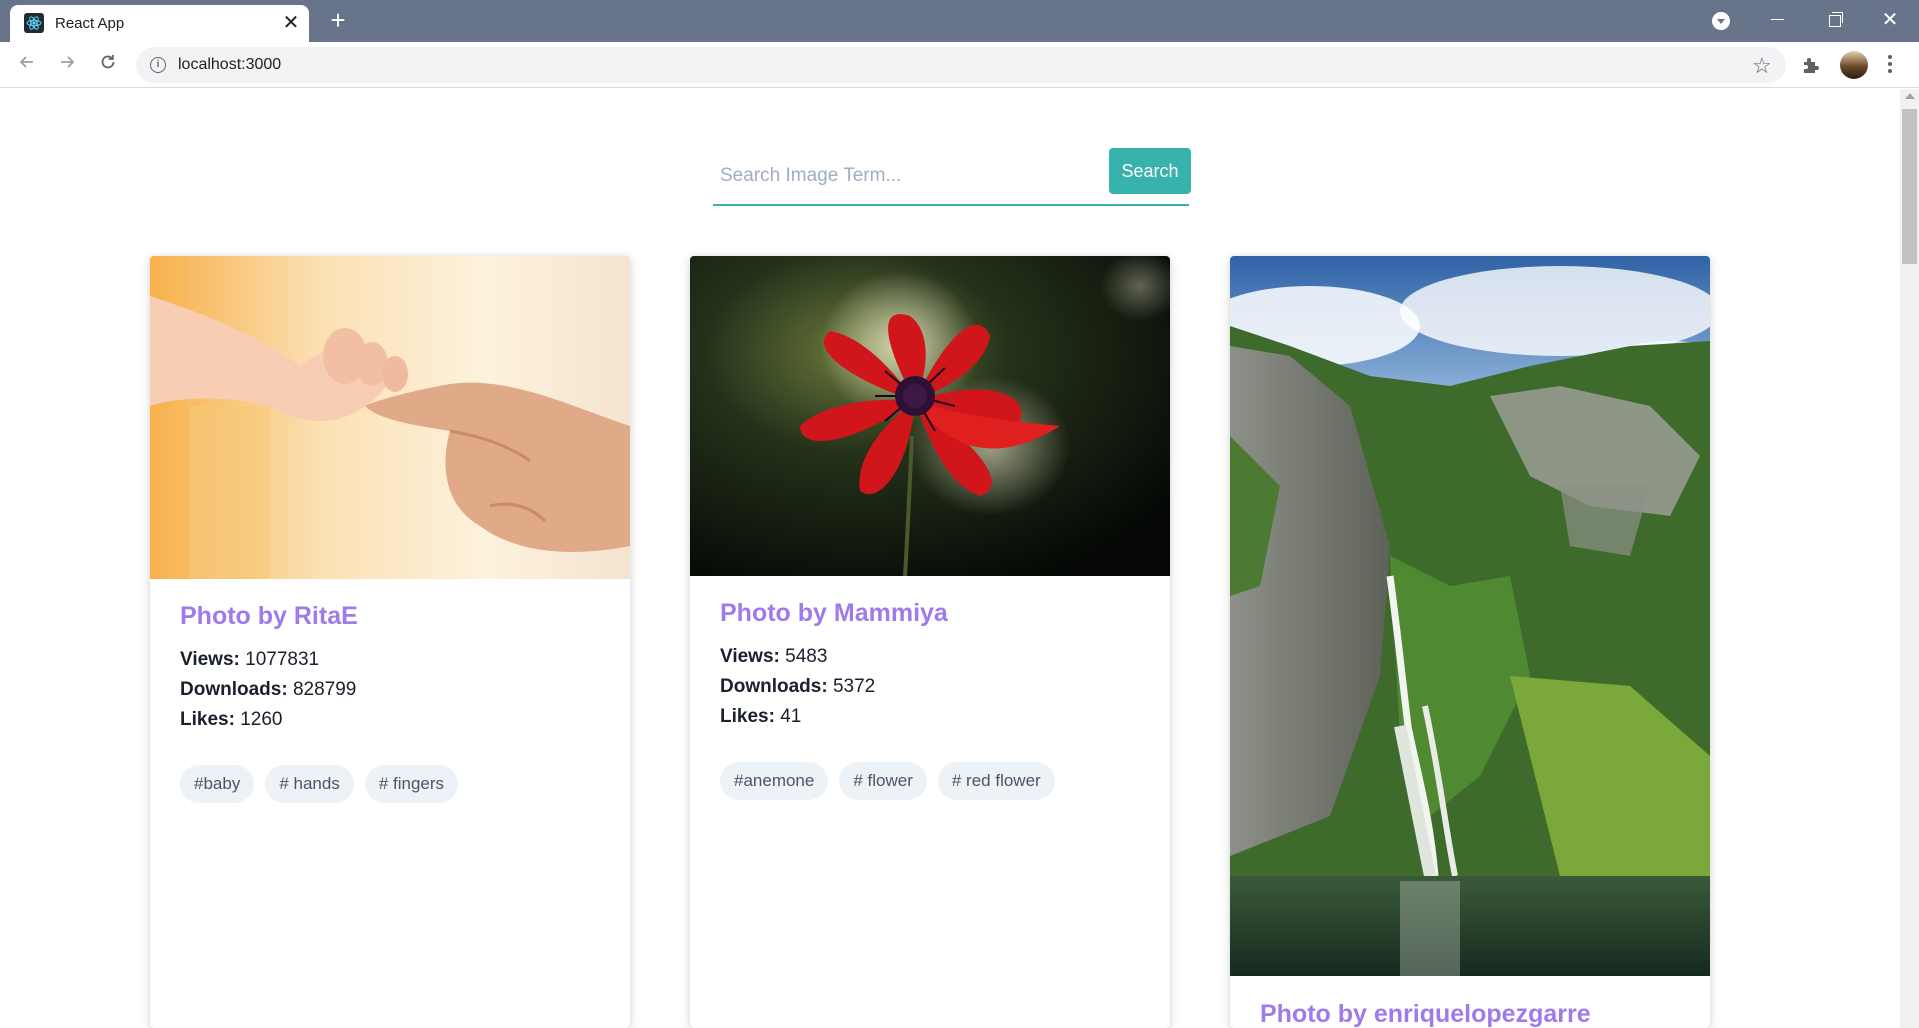  I want to click on card-body: Photo by enriquelopezgarre, so click(1475, 1014).